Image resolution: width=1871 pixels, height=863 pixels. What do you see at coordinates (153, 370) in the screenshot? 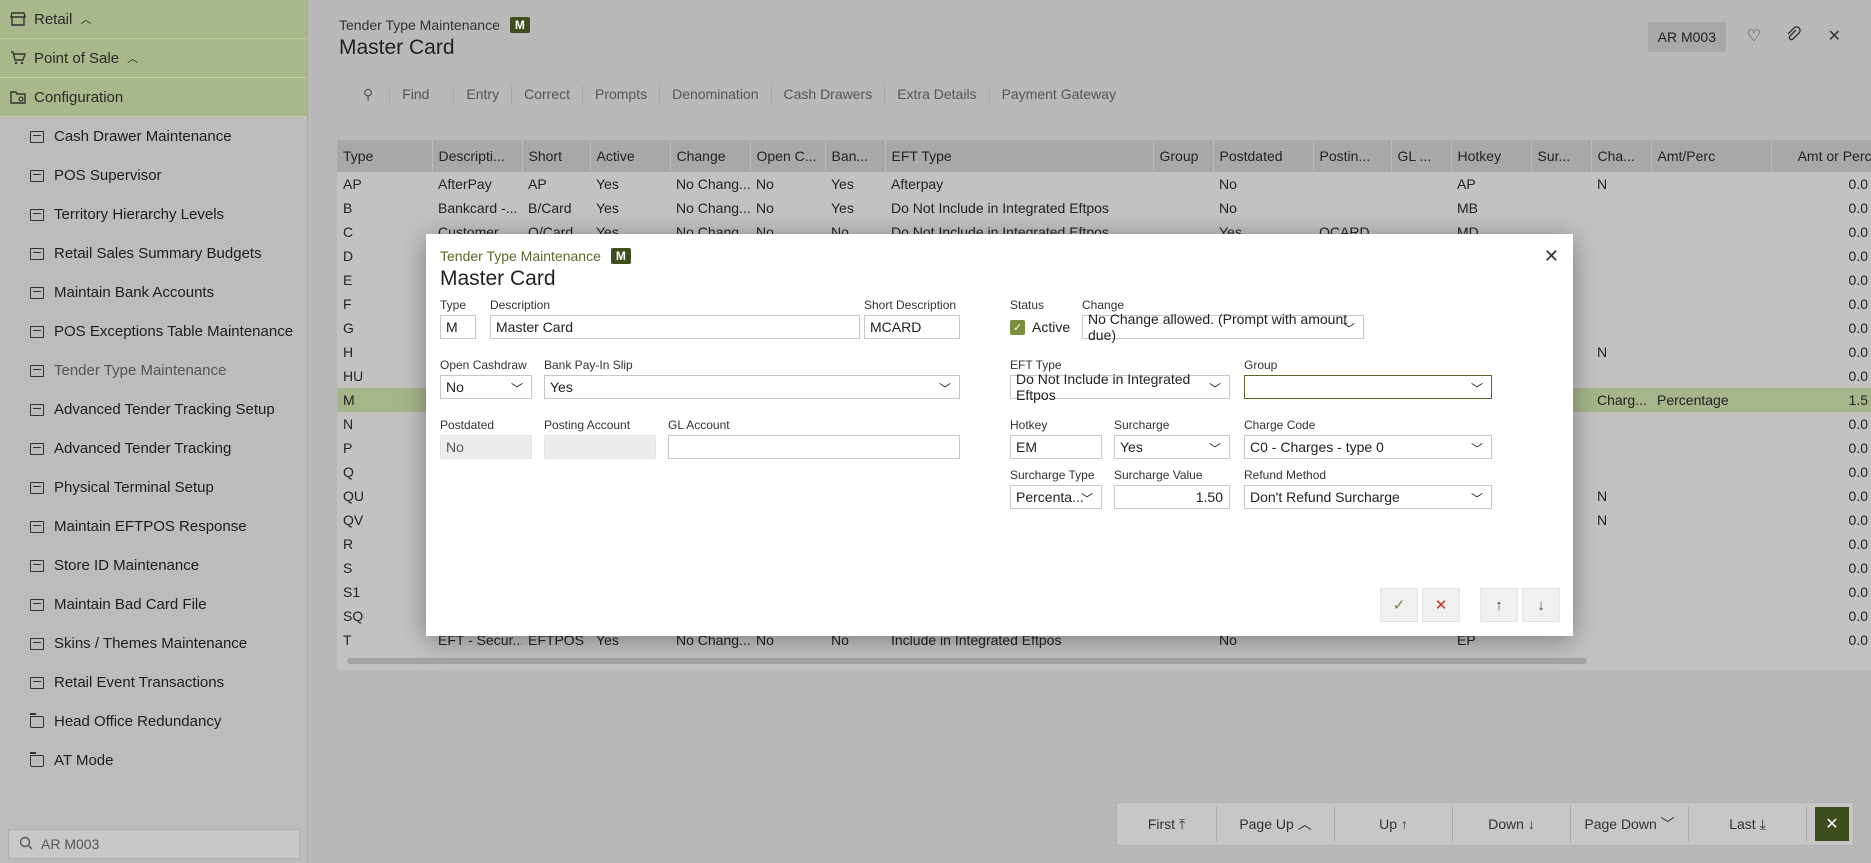
I see `sidebar-item-tender-type-maintenance: Tender Type Maintenance` at bounding box center [153, 370].